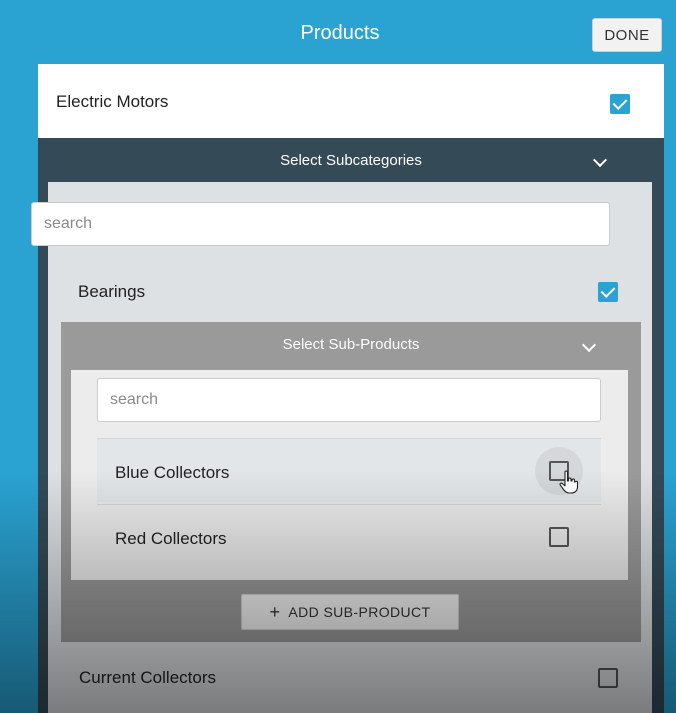 This screenshot has height=713, width=676. I want to click on subcategory-checkbox-checked, so click(608, 292).